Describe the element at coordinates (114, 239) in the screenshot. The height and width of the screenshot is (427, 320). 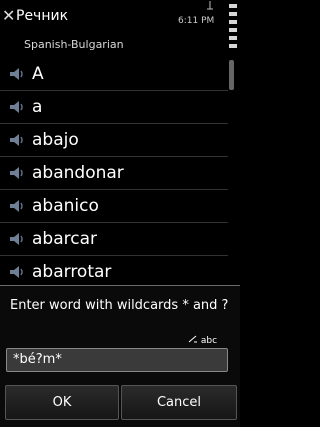
I see `list-item: abarcar` at that location.